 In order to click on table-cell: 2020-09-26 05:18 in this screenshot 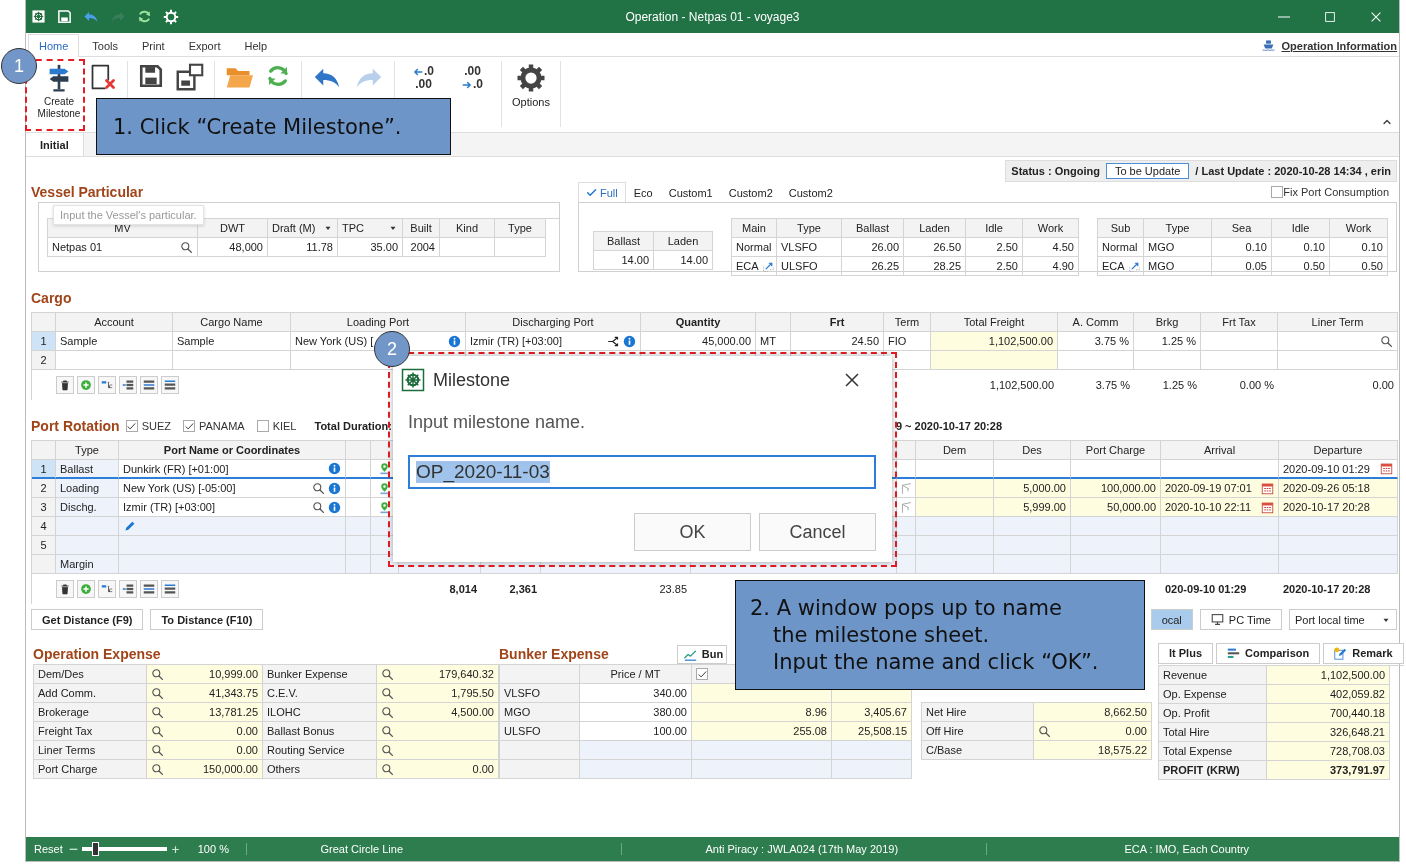, I will do `click(1338, 488)`.